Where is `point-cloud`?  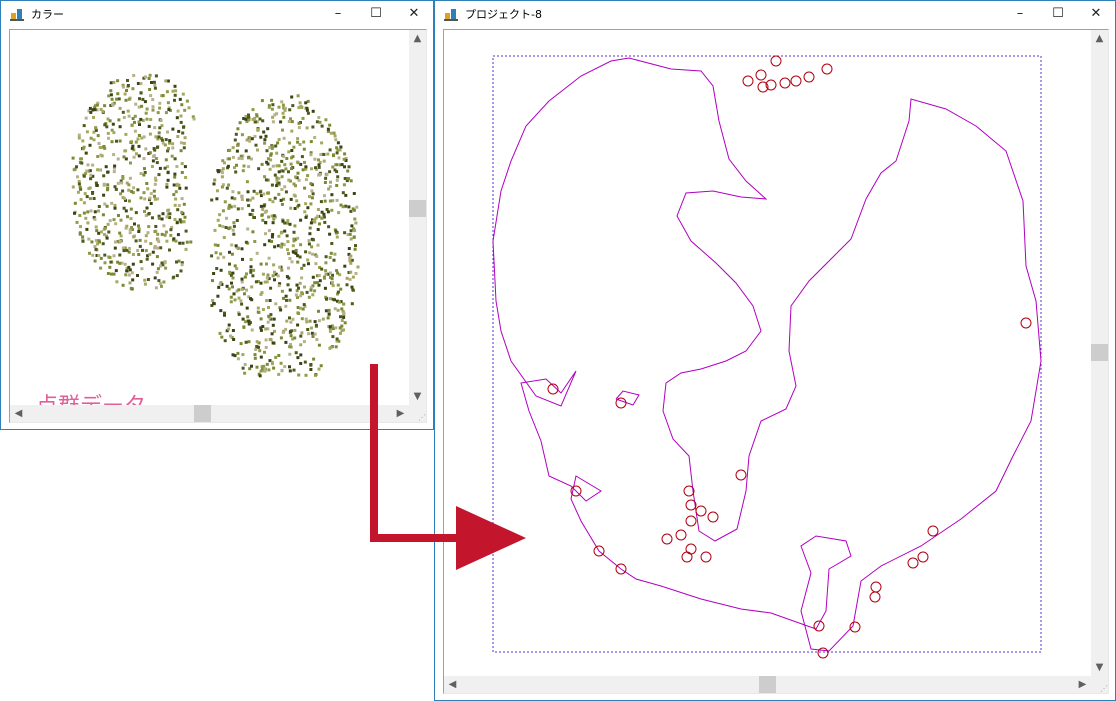
point-cloud is located at coordinates (215, 225).